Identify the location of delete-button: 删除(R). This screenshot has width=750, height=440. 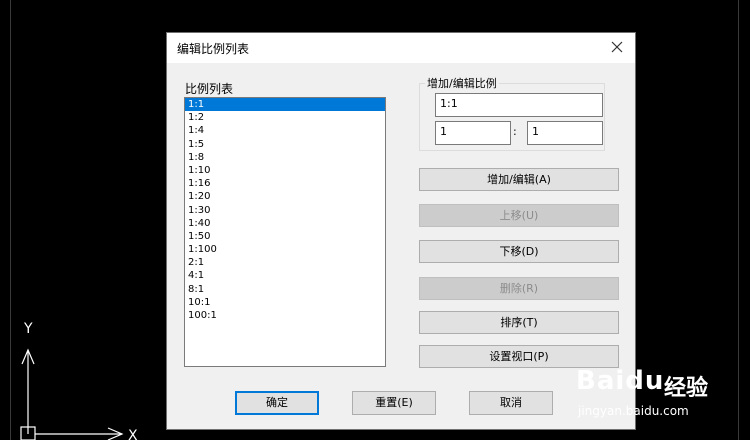
(519, 288).